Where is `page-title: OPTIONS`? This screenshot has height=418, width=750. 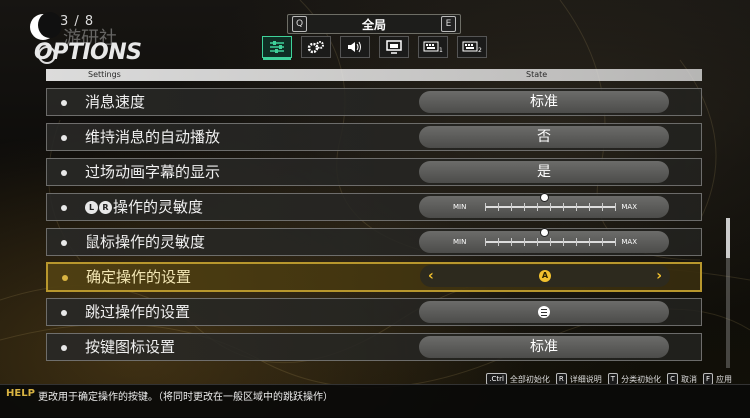 page-title: OPTIONS is located at coordinates (88, 52).